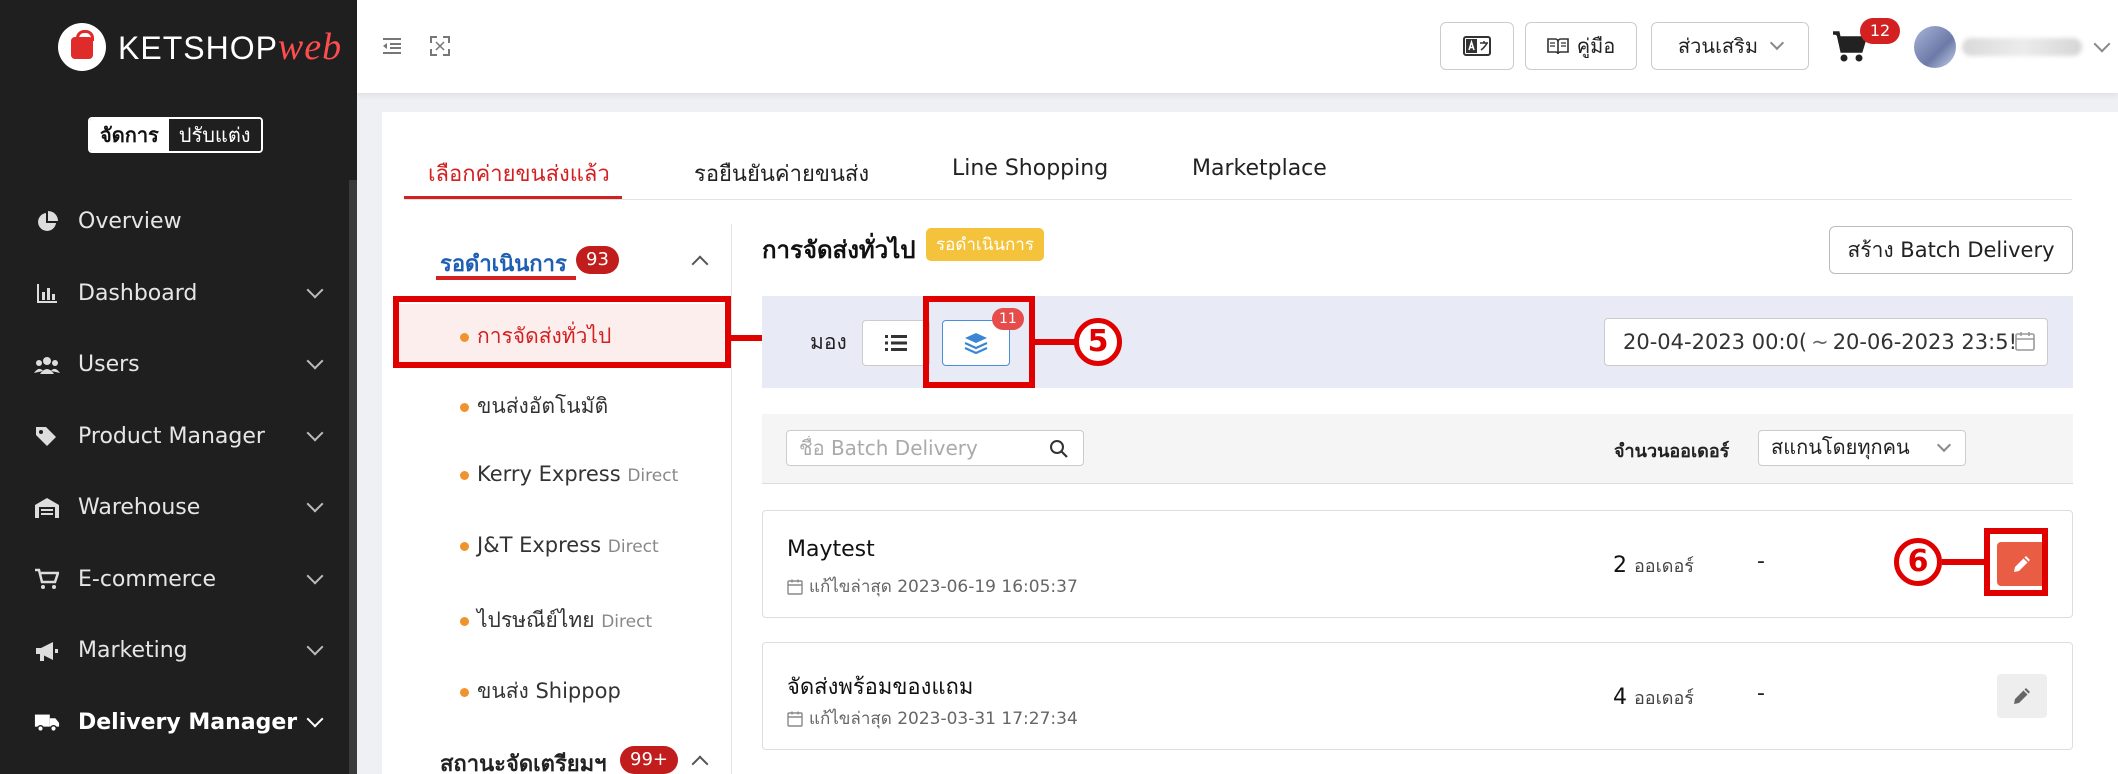 Image resolution: width=2118 pixels, height=774 pixels. I want to click on sub-item-jt: J&T Express Direct, so click(559, 545).